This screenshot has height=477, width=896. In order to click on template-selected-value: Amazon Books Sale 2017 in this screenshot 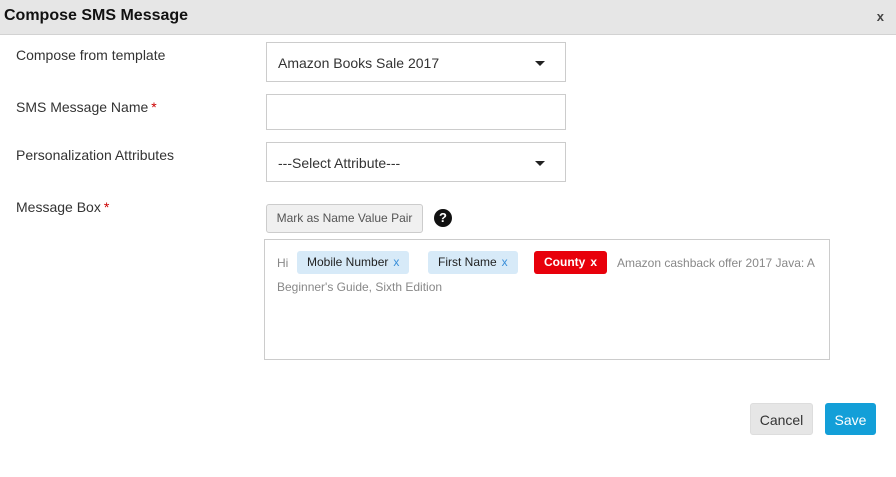, I will do `click(359, 63)`.